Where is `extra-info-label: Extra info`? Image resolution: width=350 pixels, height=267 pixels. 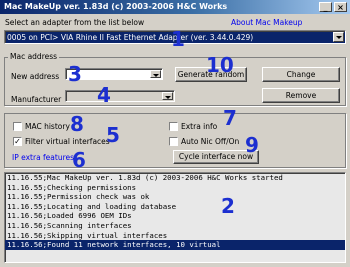
extra-info-label: Extra info is located at coordinates (199, 126).